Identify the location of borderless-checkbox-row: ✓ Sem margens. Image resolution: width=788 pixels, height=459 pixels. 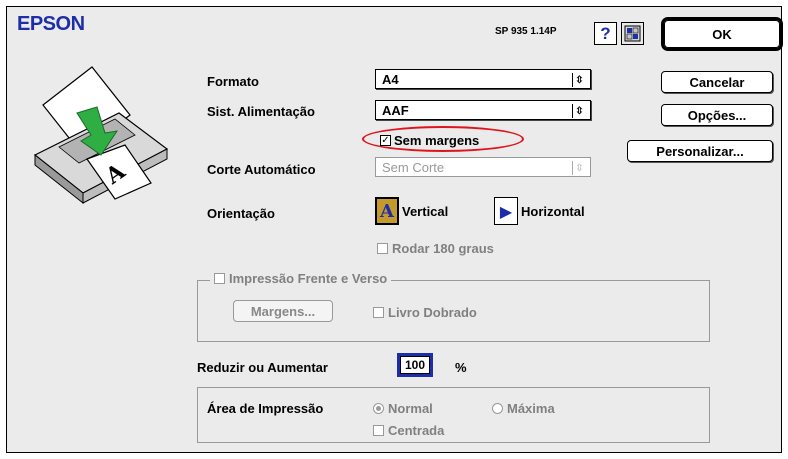
(429, 140).